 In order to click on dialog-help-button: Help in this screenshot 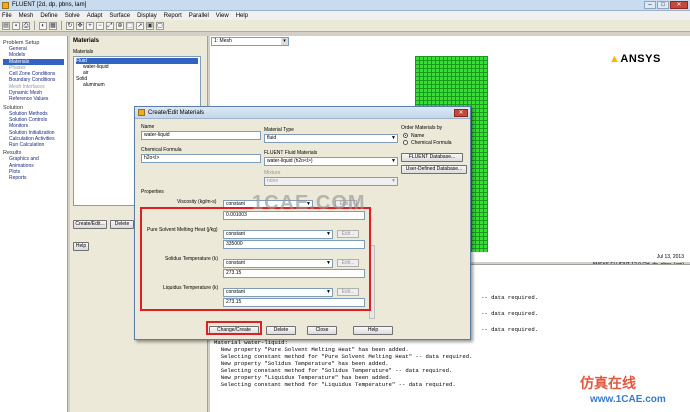, I will do `click(373, 330)`.